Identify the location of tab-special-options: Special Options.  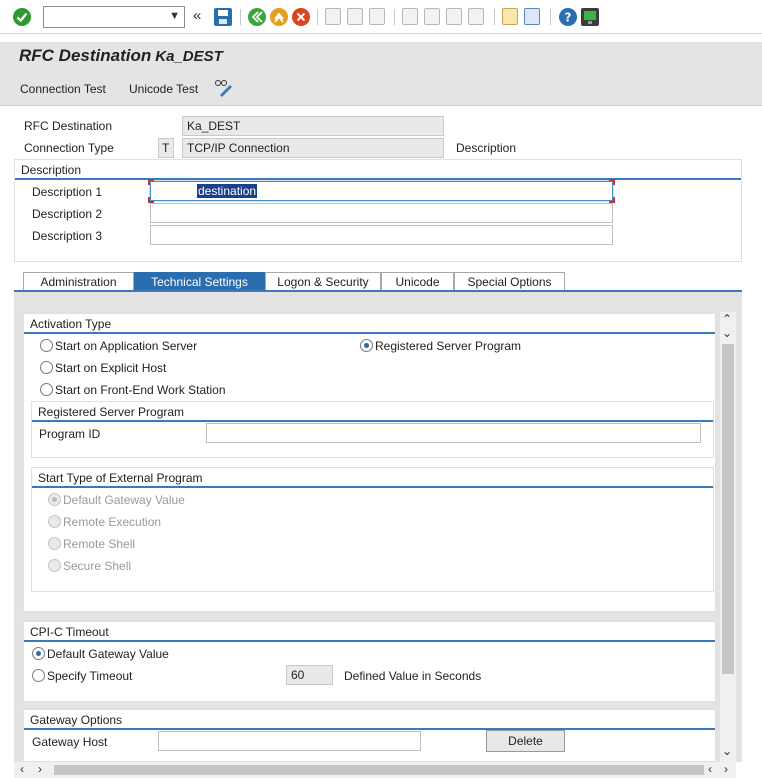
(509, 281).